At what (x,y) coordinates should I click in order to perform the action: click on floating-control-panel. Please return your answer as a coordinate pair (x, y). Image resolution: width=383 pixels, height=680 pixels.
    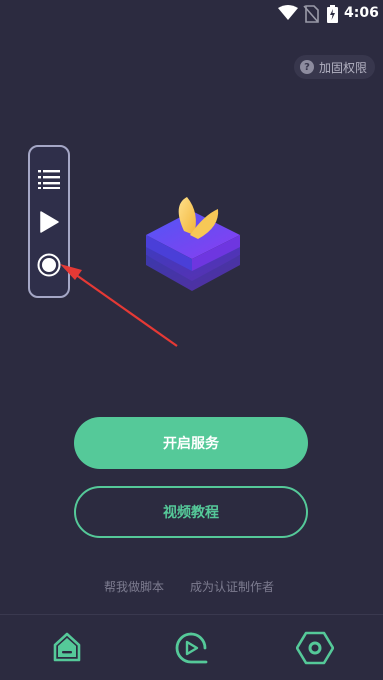
    Looking at the image, I should click on (49, 221).